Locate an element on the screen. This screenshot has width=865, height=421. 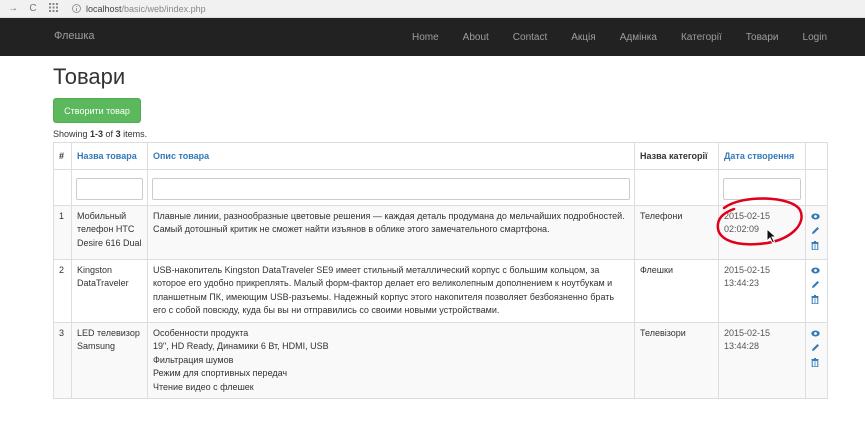
created-date-cell: 2015-02-15 13:44:23 is located at coordinates (762, 290).